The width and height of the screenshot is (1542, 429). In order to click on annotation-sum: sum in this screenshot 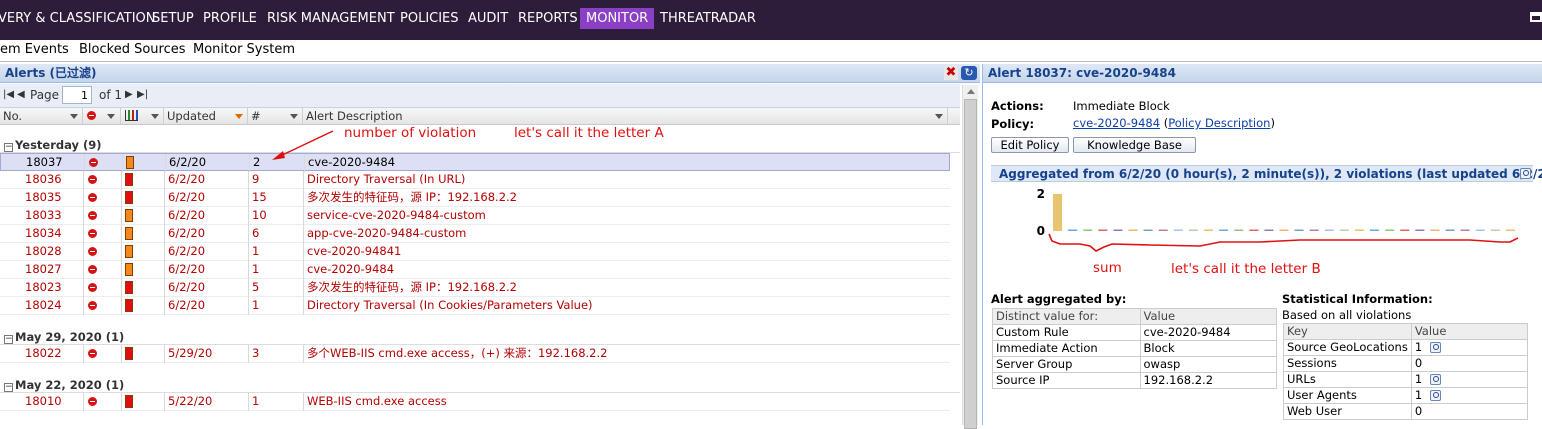, I will do `click(1107, 268)`.